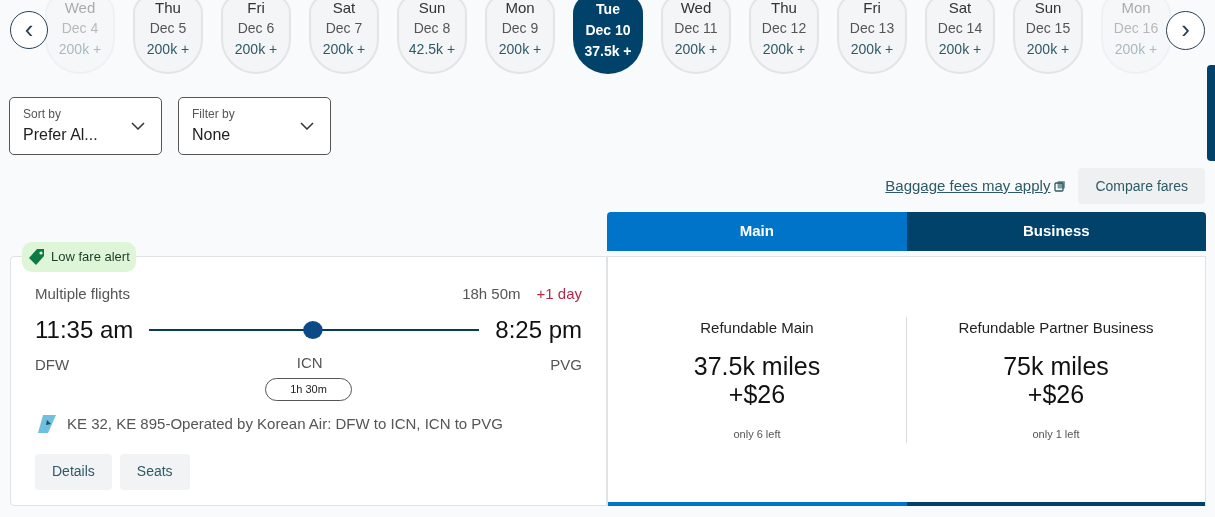  What do you see at coordinates (1136, 28) in the screenshot?
I see `date-label: Dec 16` at bounding box center [1136, 28].